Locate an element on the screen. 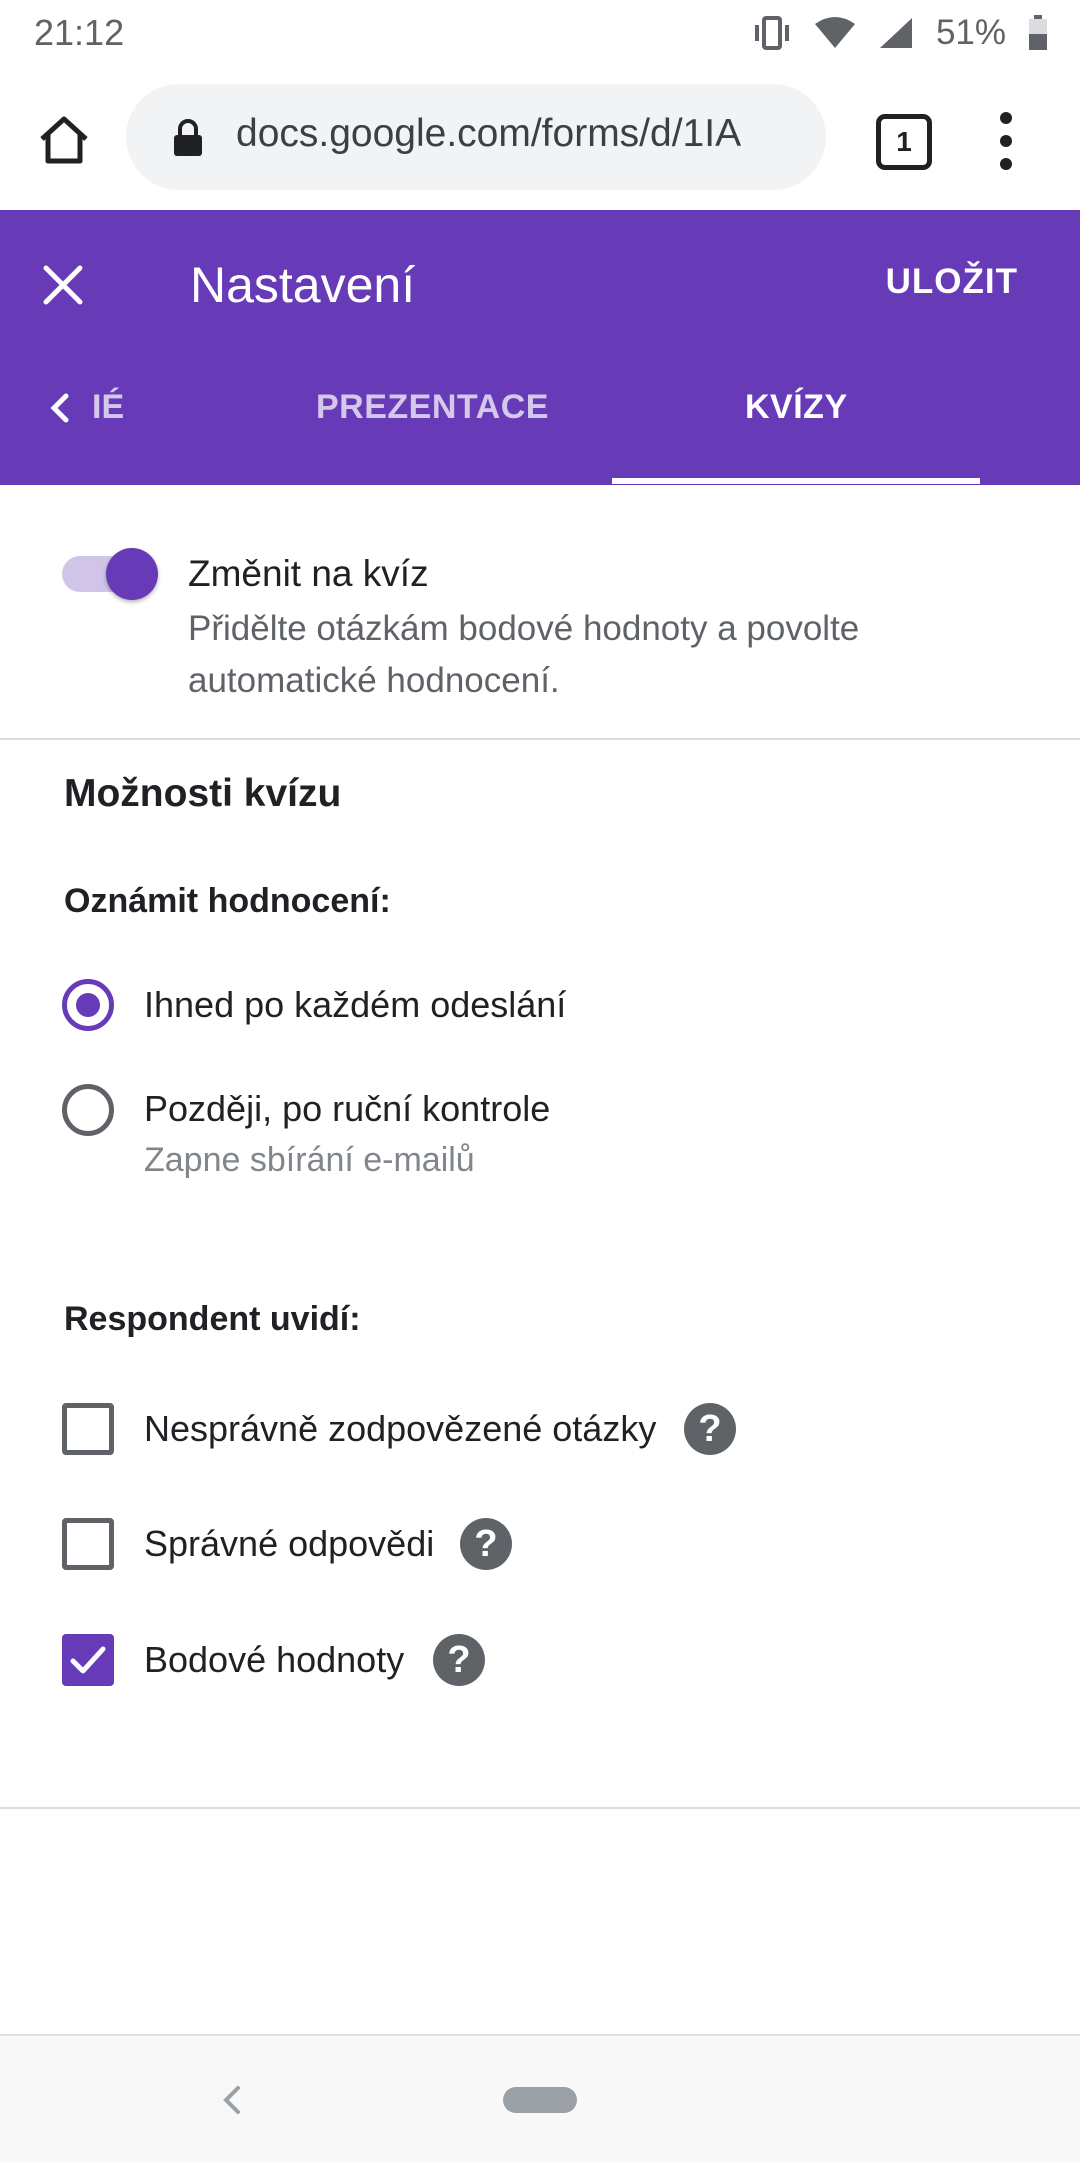 This screenshot has height=2162, width=1080. respondent-sees-label: Respondent uvidí: is located at coordinates (212, 1319).